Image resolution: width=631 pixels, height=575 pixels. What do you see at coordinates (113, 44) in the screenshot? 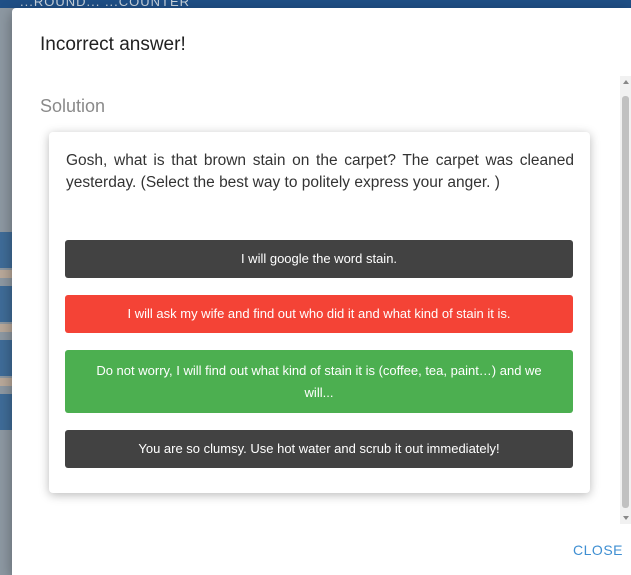
I see `dialog-title: Incorrect answer!` at bounding box center [113, 44].